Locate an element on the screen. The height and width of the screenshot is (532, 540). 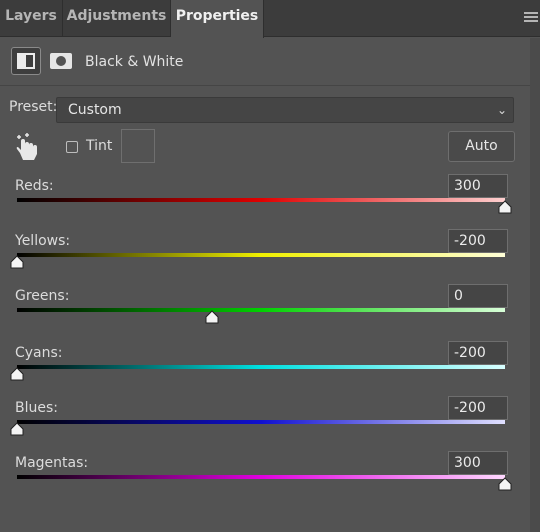
chevron-down-icon: ⌄ is located at coordinates (501, 110).